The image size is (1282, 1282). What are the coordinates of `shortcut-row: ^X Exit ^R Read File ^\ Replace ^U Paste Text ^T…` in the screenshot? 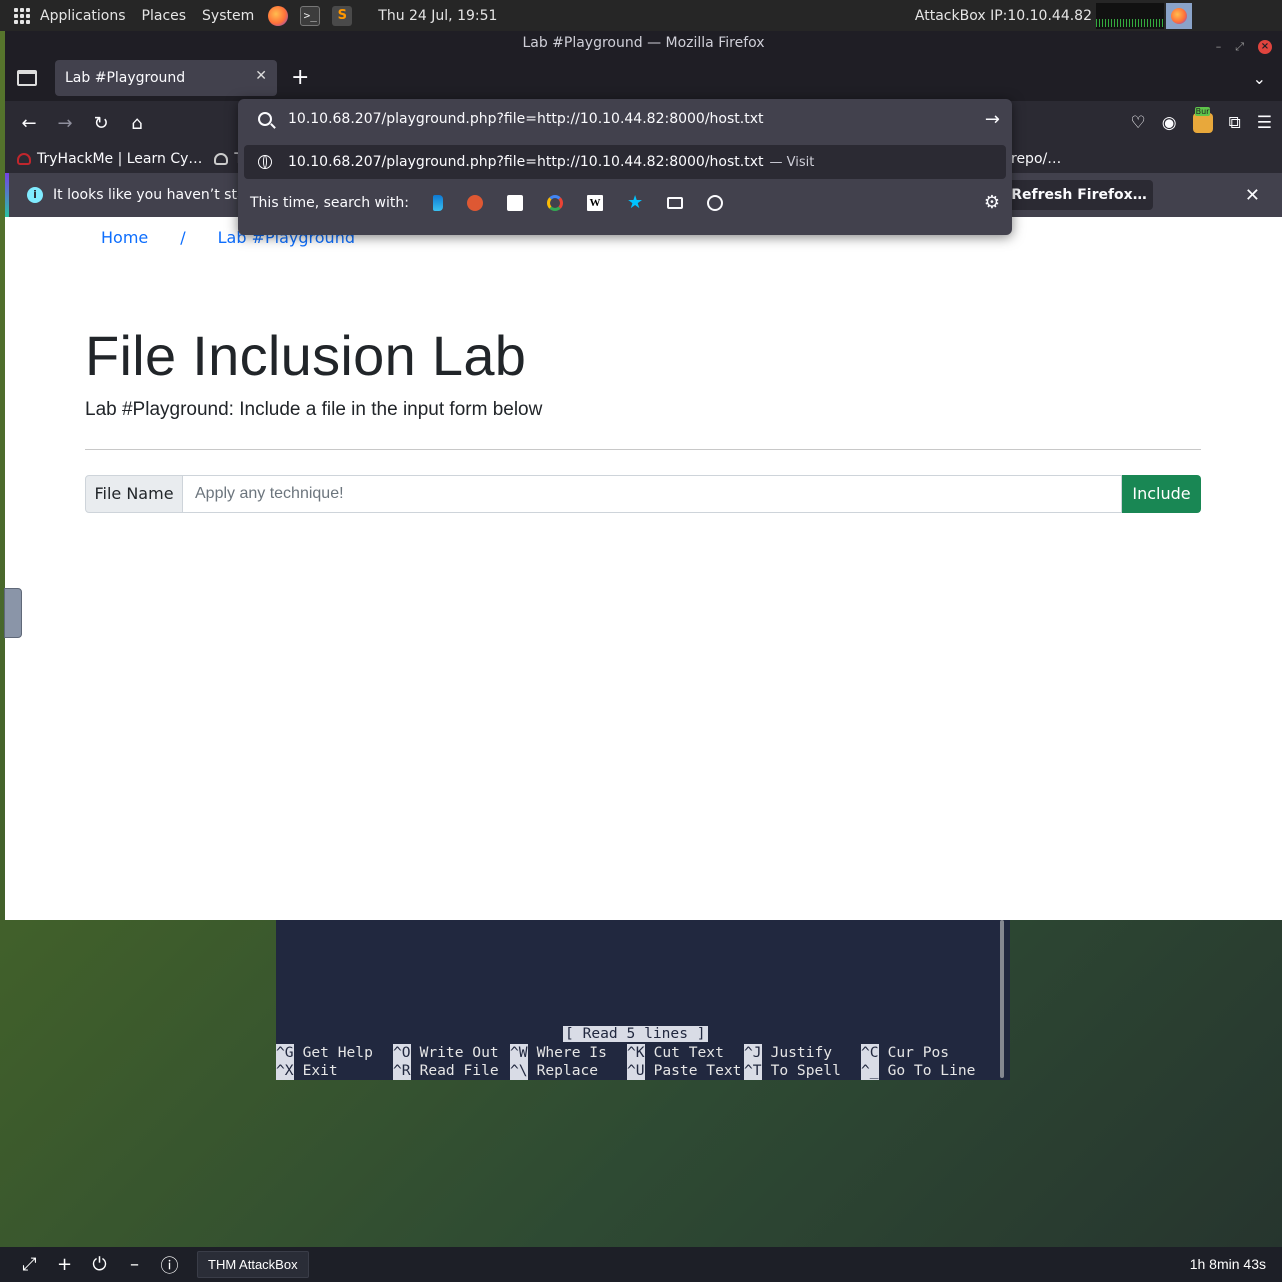 It's located at (627, 1071).